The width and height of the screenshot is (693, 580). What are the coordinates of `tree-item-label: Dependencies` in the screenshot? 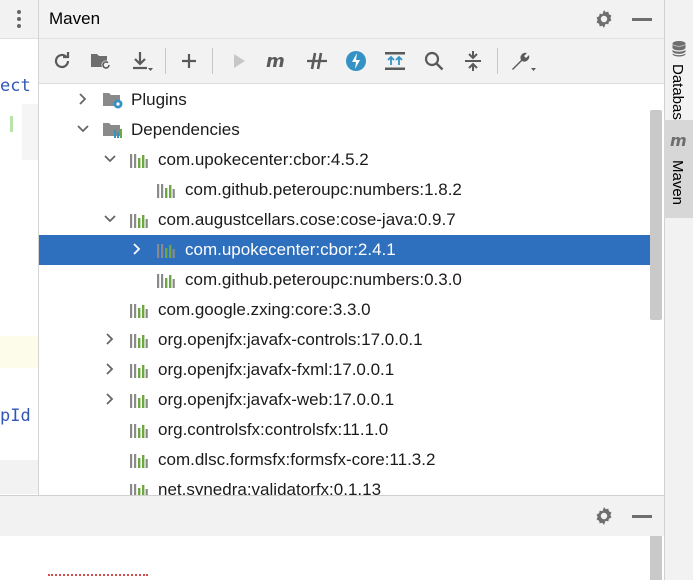 It's located at (185, 129).